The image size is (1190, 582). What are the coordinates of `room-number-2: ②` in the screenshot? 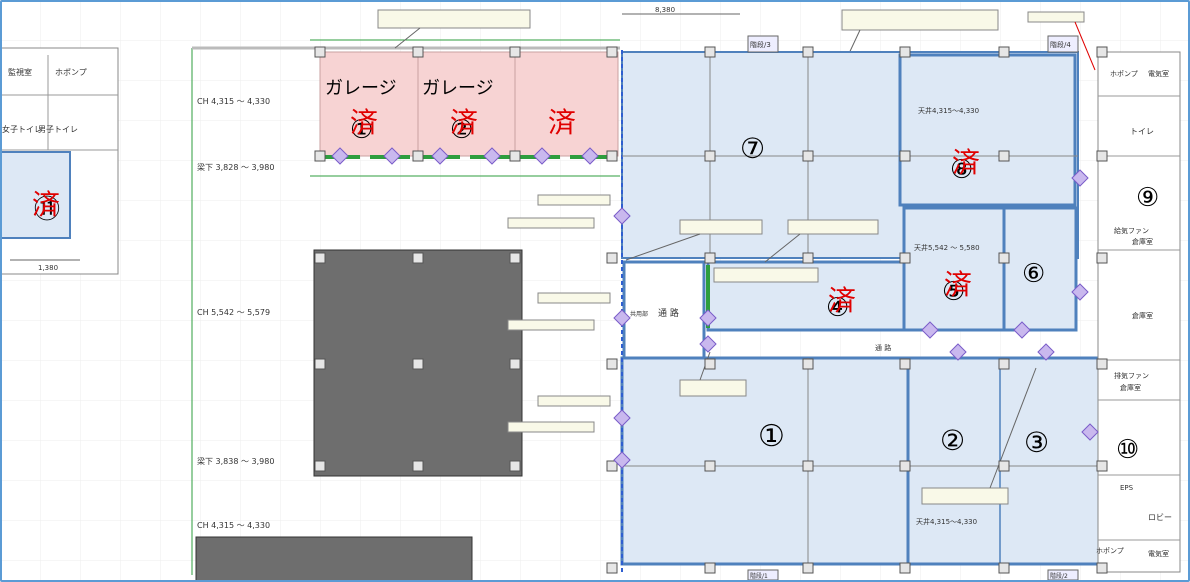 It's located at (952, 440).